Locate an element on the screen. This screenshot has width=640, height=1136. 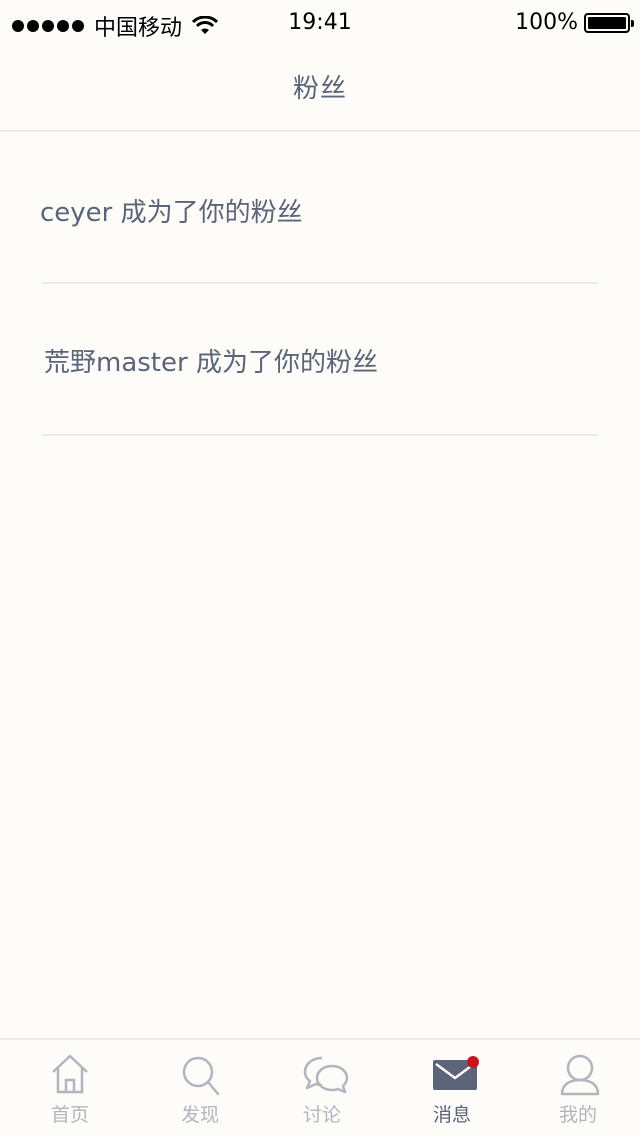
tab-bar: 首页 发现 讨论 消息 我的 is located at coordinates (320, 1087).